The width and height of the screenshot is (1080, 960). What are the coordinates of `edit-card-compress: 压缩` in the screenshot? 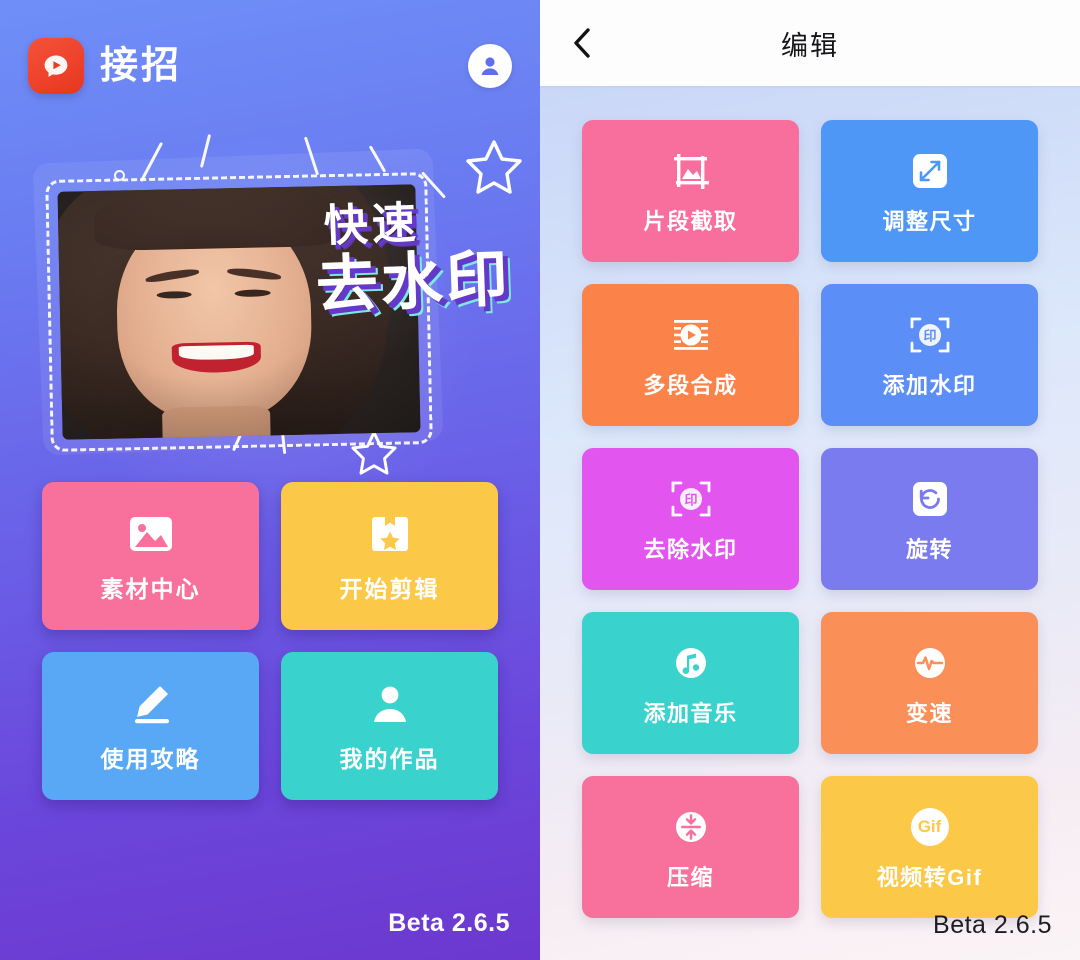 It's located at (690, 847).